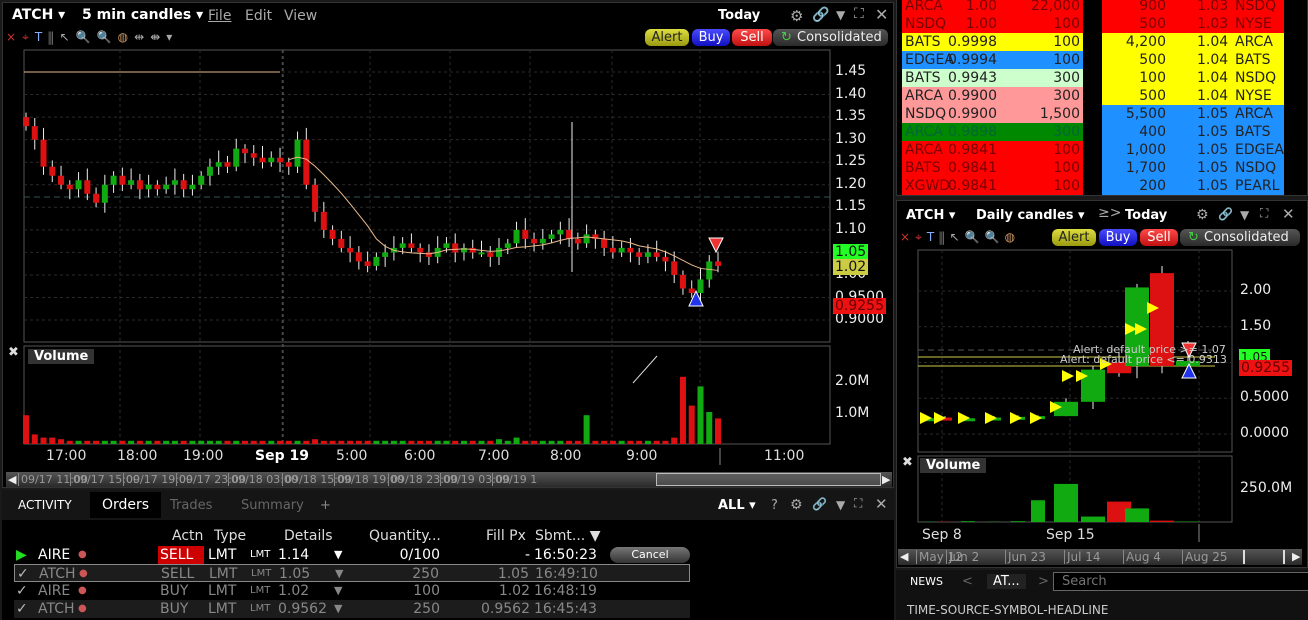 The image size is (1308, 620). What do you see at coordinates (419, 555) in the screenshot?
I see `order-quantity: 0/100` at bounding box center [419, 555].